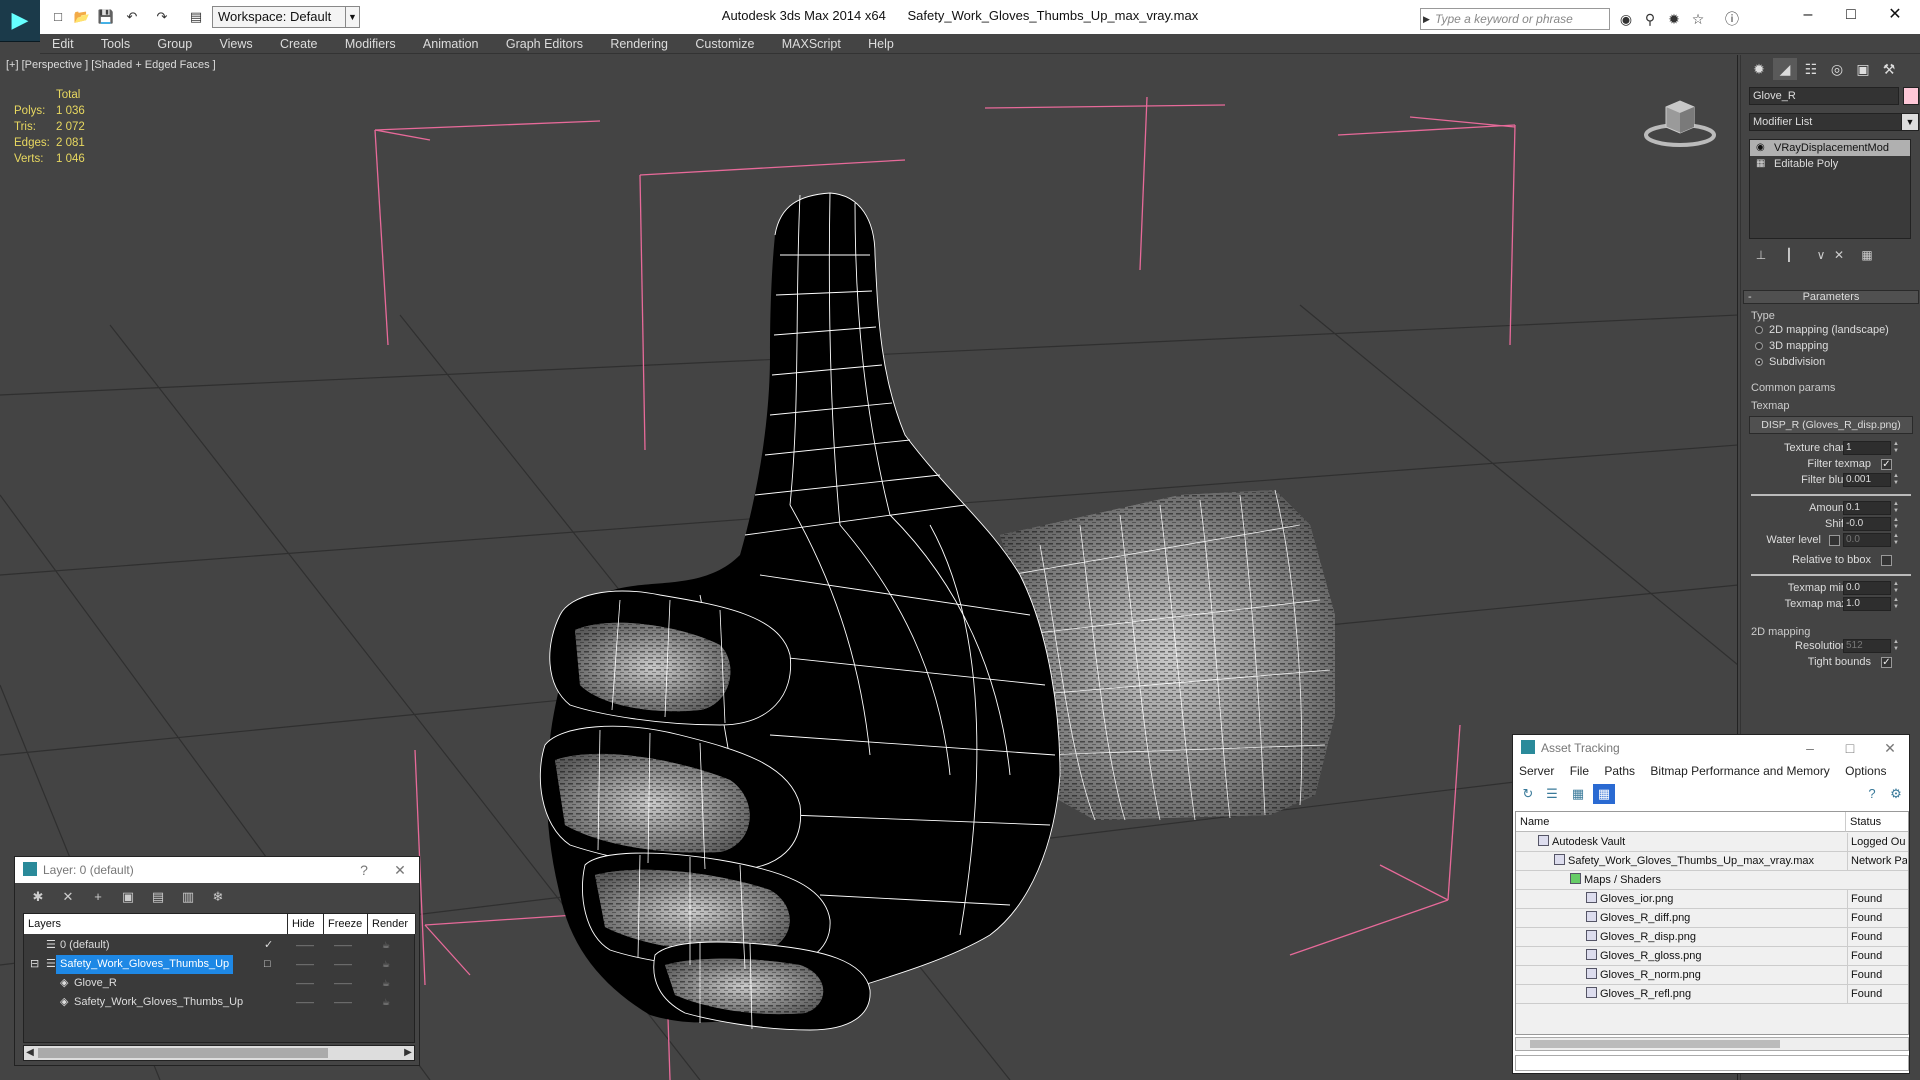 The width and height of the screenshot is (1920, 1080). I want to click on search-icon: ⚲, so click(1650, 19).